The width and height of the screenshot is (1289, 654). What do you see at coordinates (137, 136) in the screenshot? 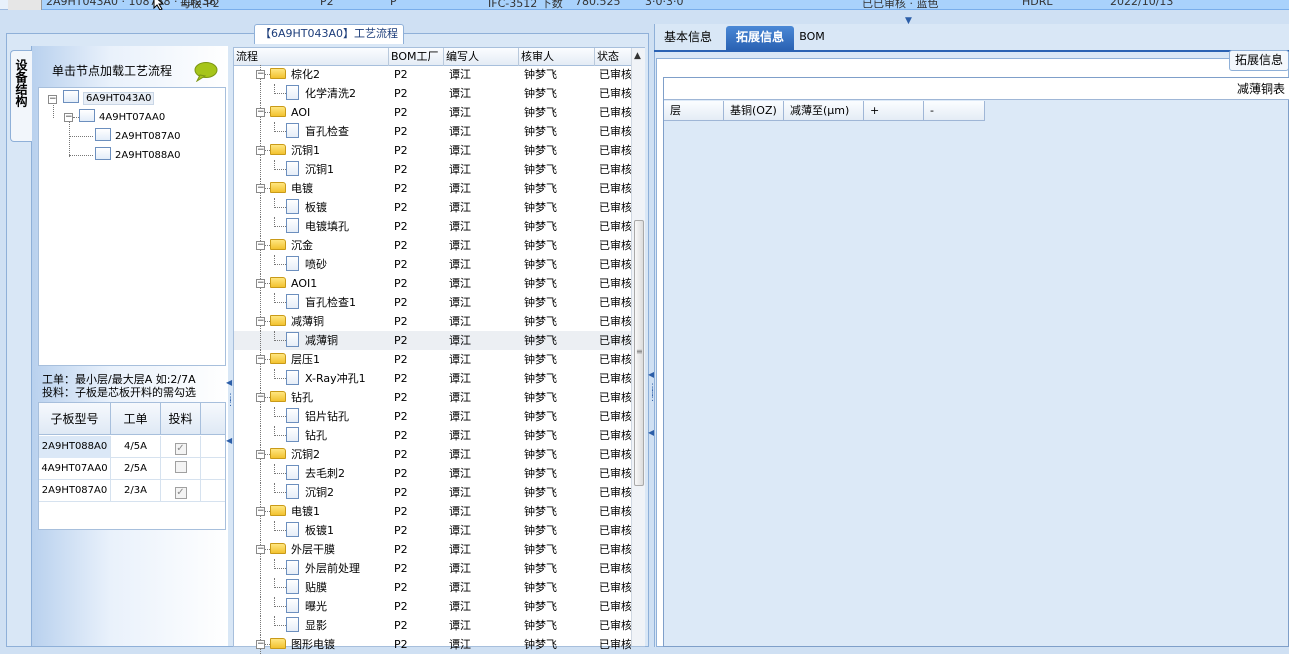
I see `tree-node: 2A9HT087A0` at bounding box center [137, 136].